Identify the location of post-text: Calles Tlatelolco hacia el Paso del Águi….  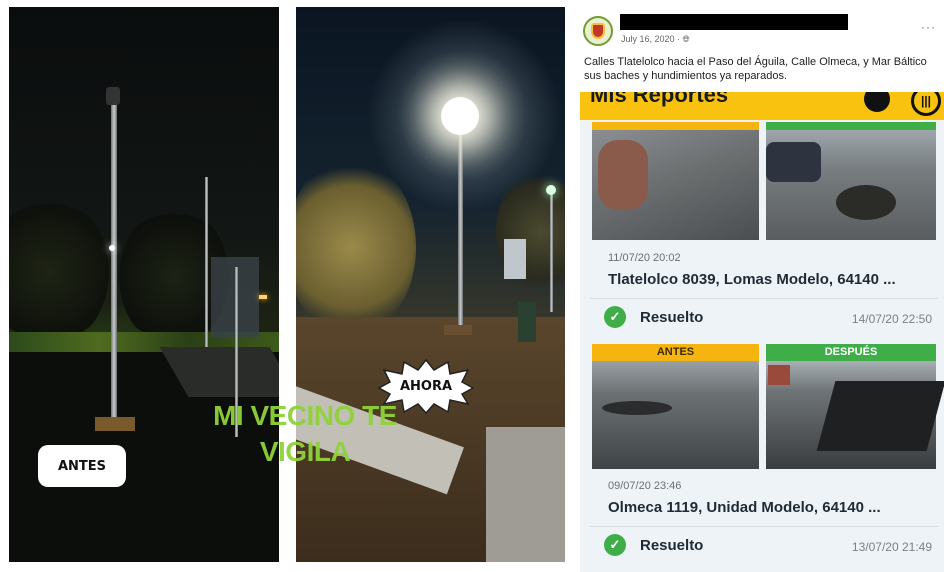
(755, 69).